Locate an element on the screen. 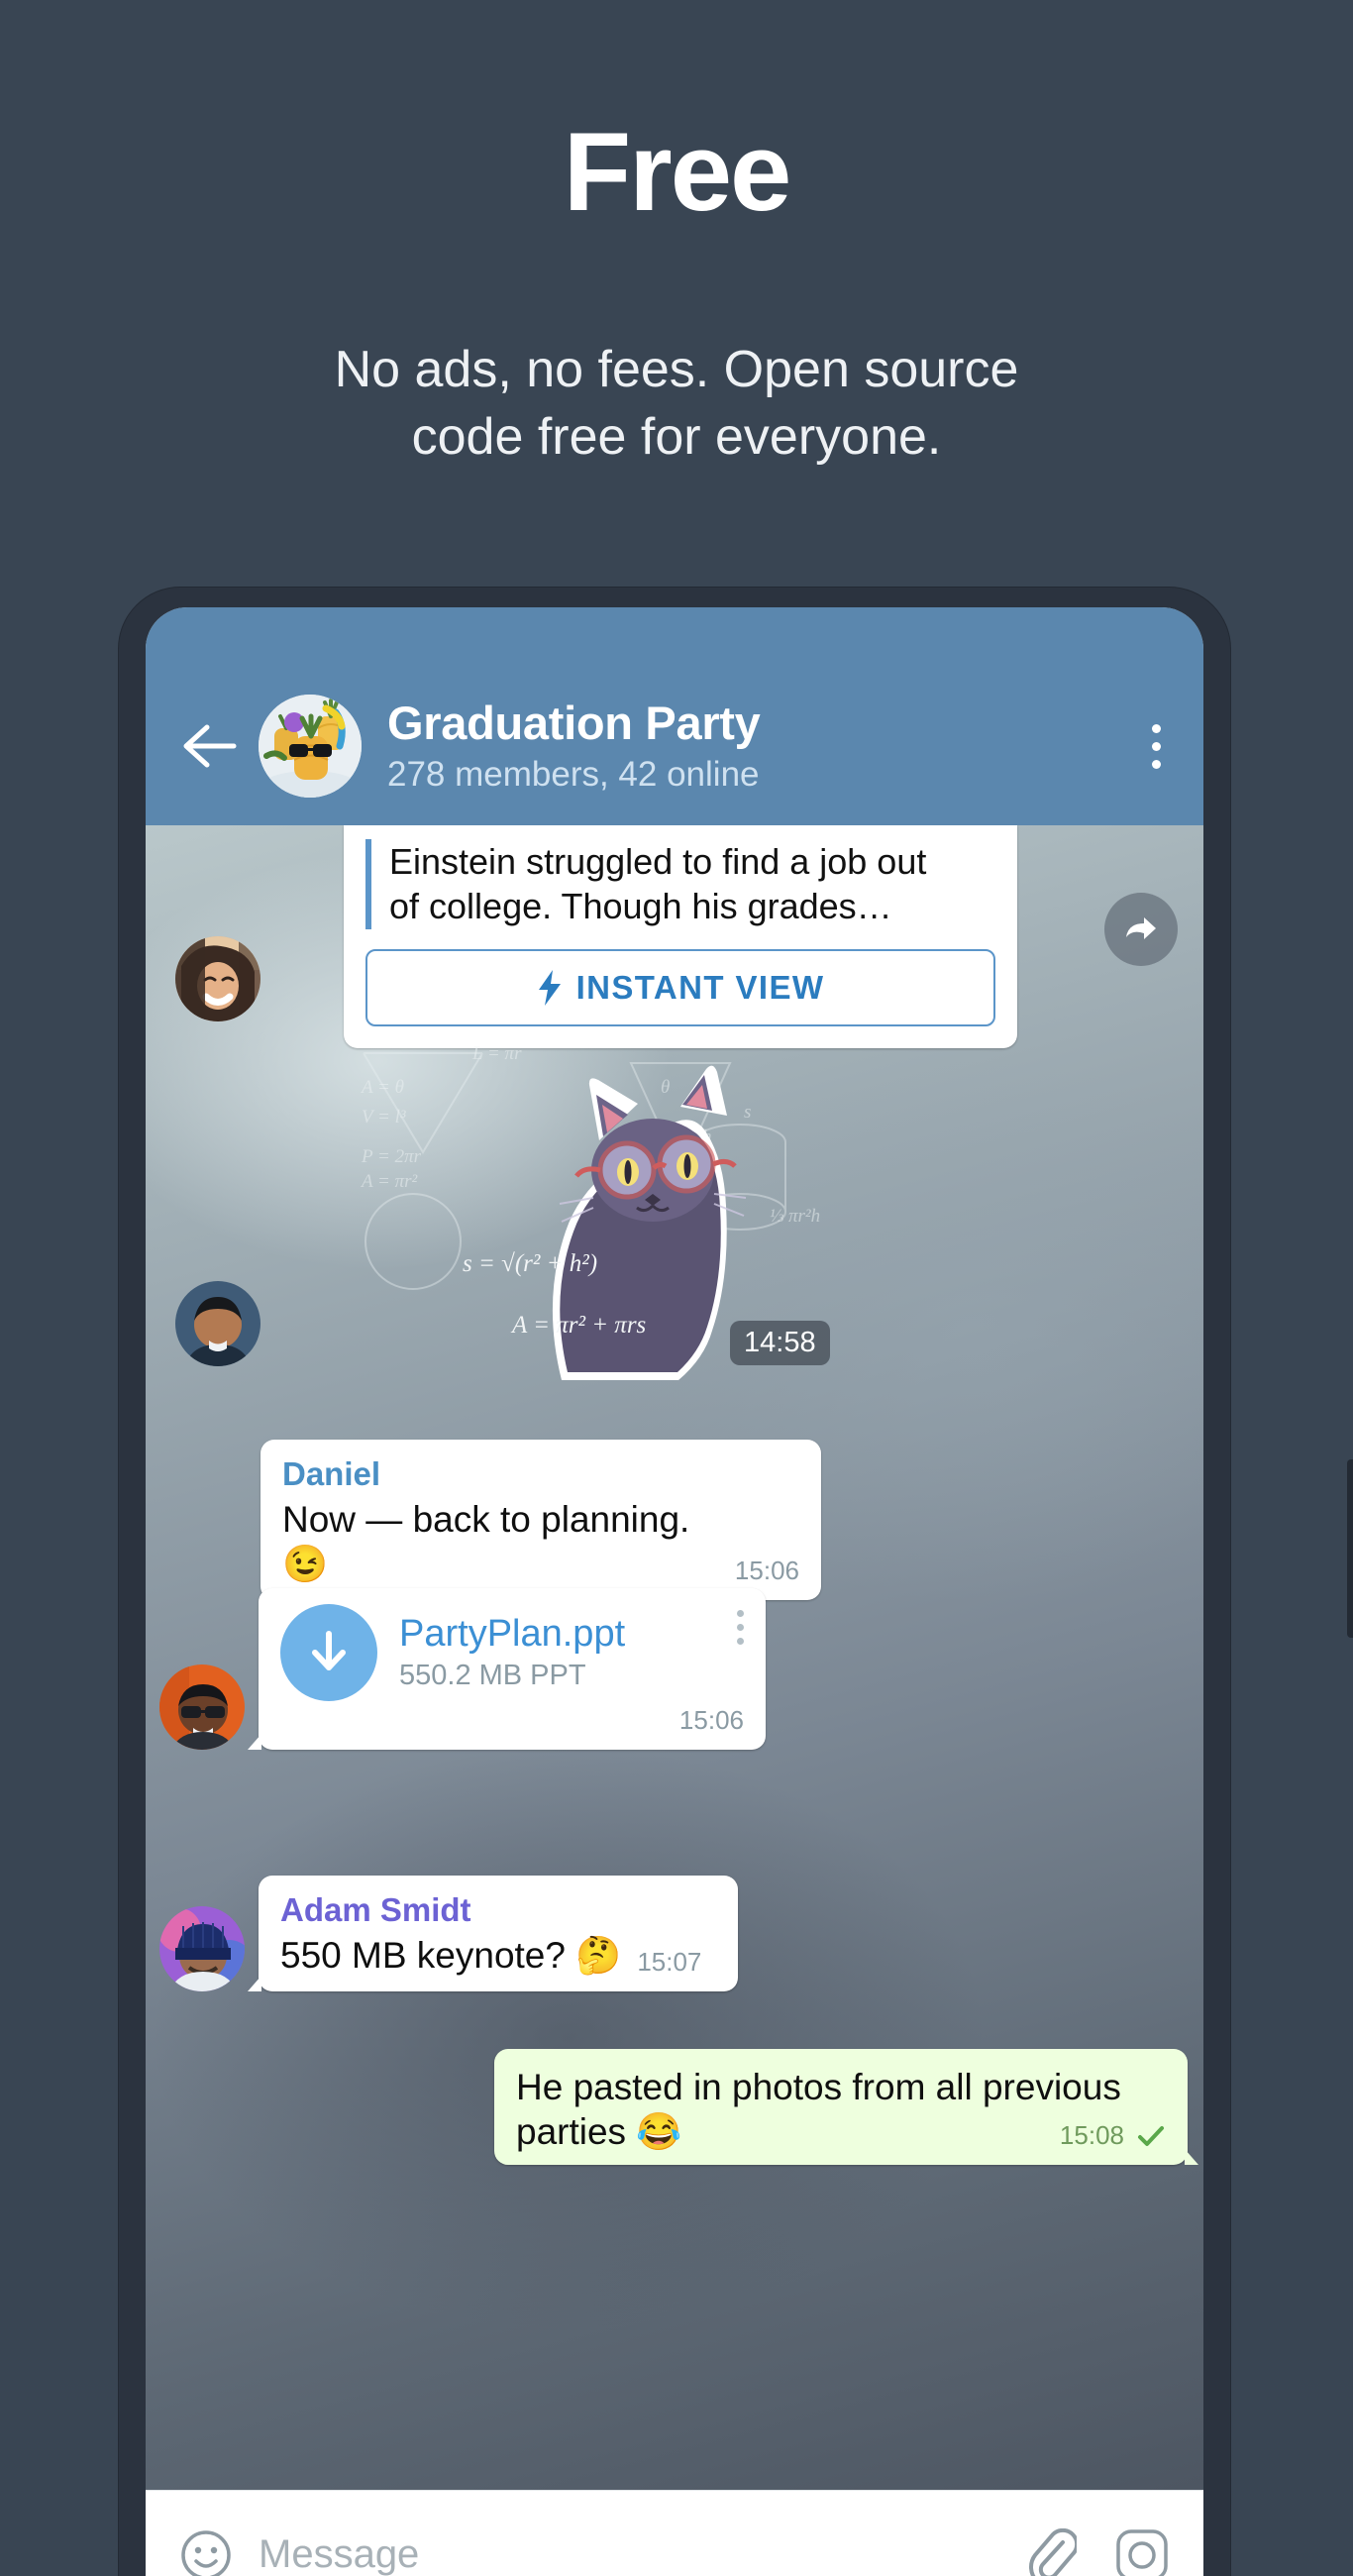  message-sender: Adam Smidt is located at coordinates (375, 1909).